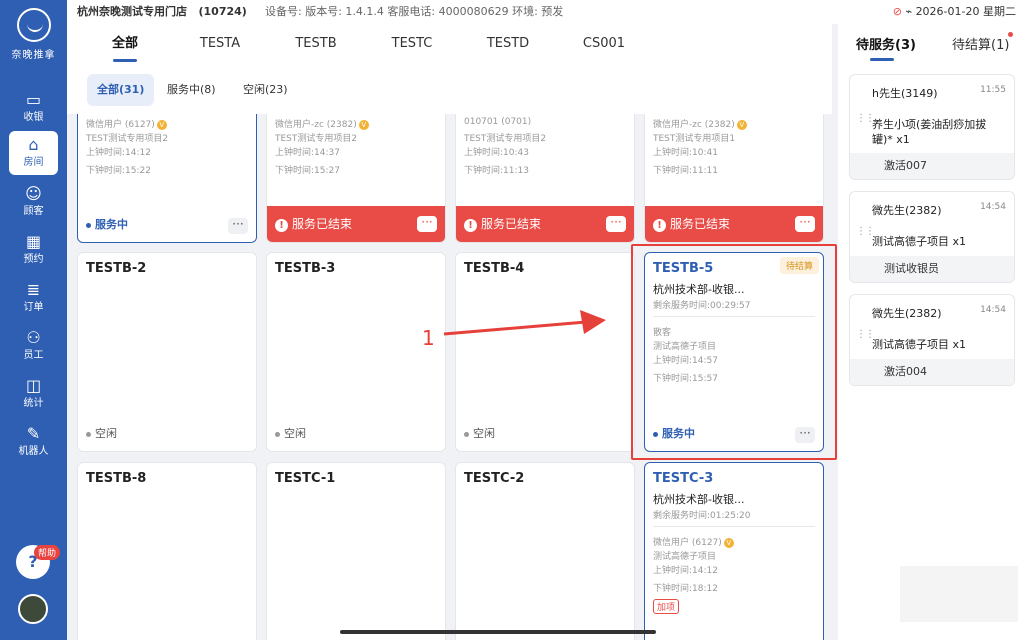  Describe the element at coordinates (683, 268) in the screenshot. I see `room-name: TESTB-5` at that location.